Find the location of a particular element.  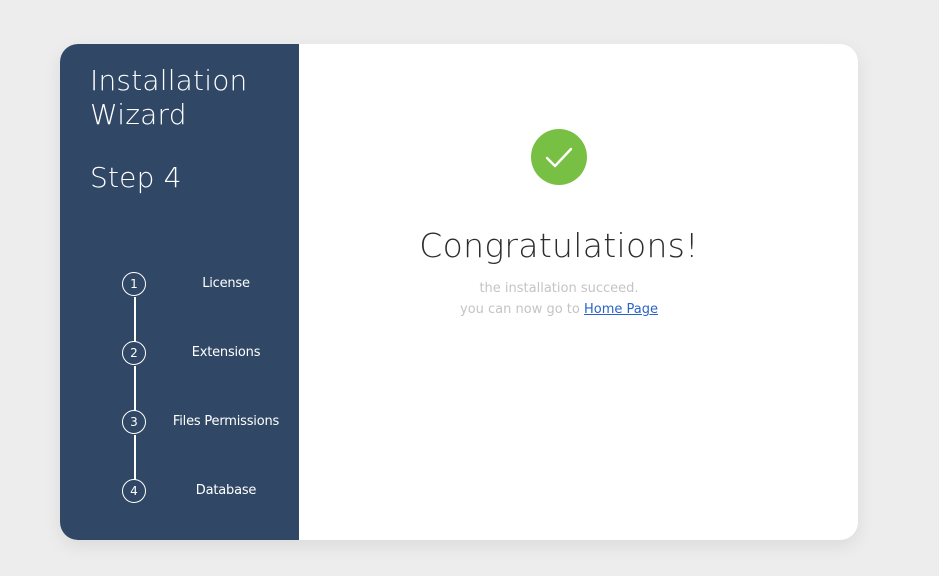

step-number-badge: 3 is located at coordinates (134, 422).